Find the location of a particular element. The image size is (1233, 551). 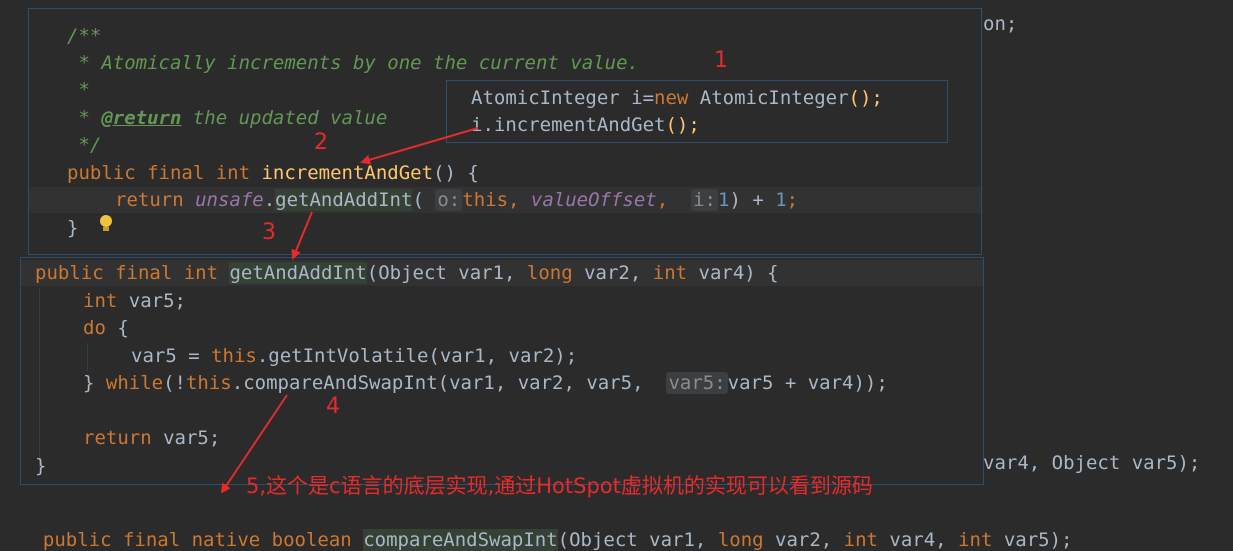

param-hint: o: is located at coordinates (449, 200).